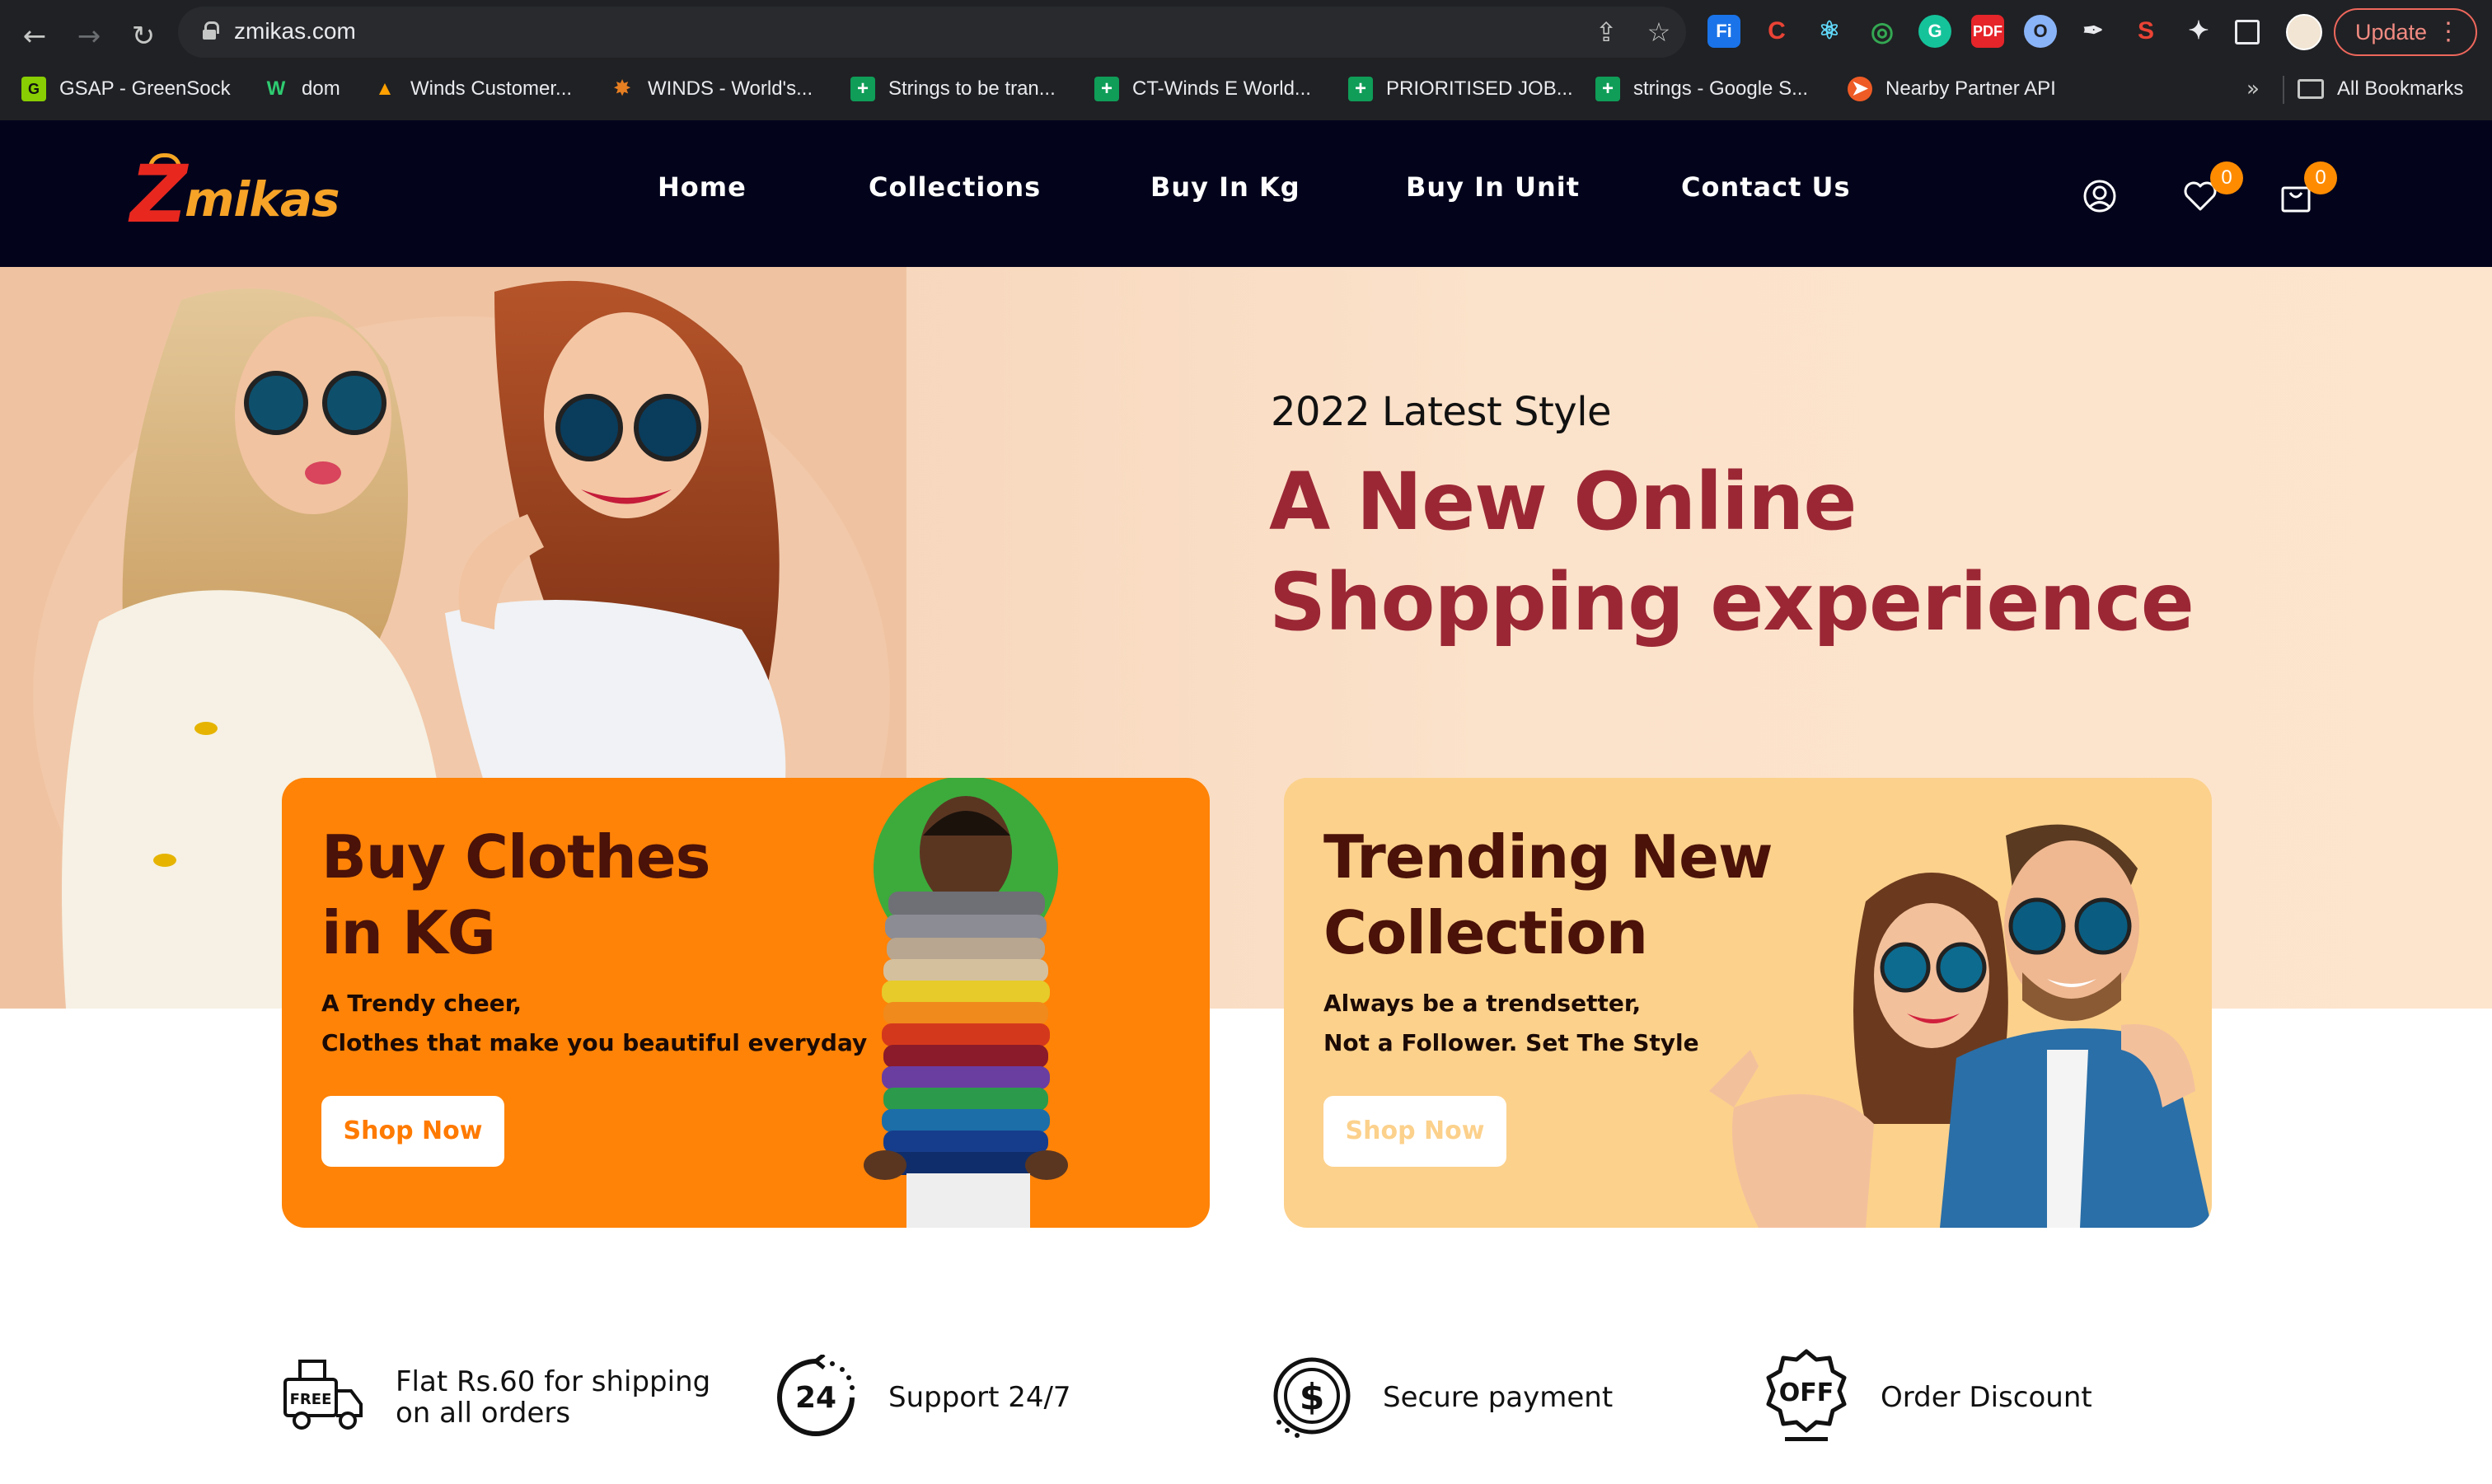 Image resolution: width=2492 pixels, height=1484 pixels. Describe the element at coordinates (2400, 89) in the screenshot. I see `all-bookmarks-label: All Bookmarks` at that location.